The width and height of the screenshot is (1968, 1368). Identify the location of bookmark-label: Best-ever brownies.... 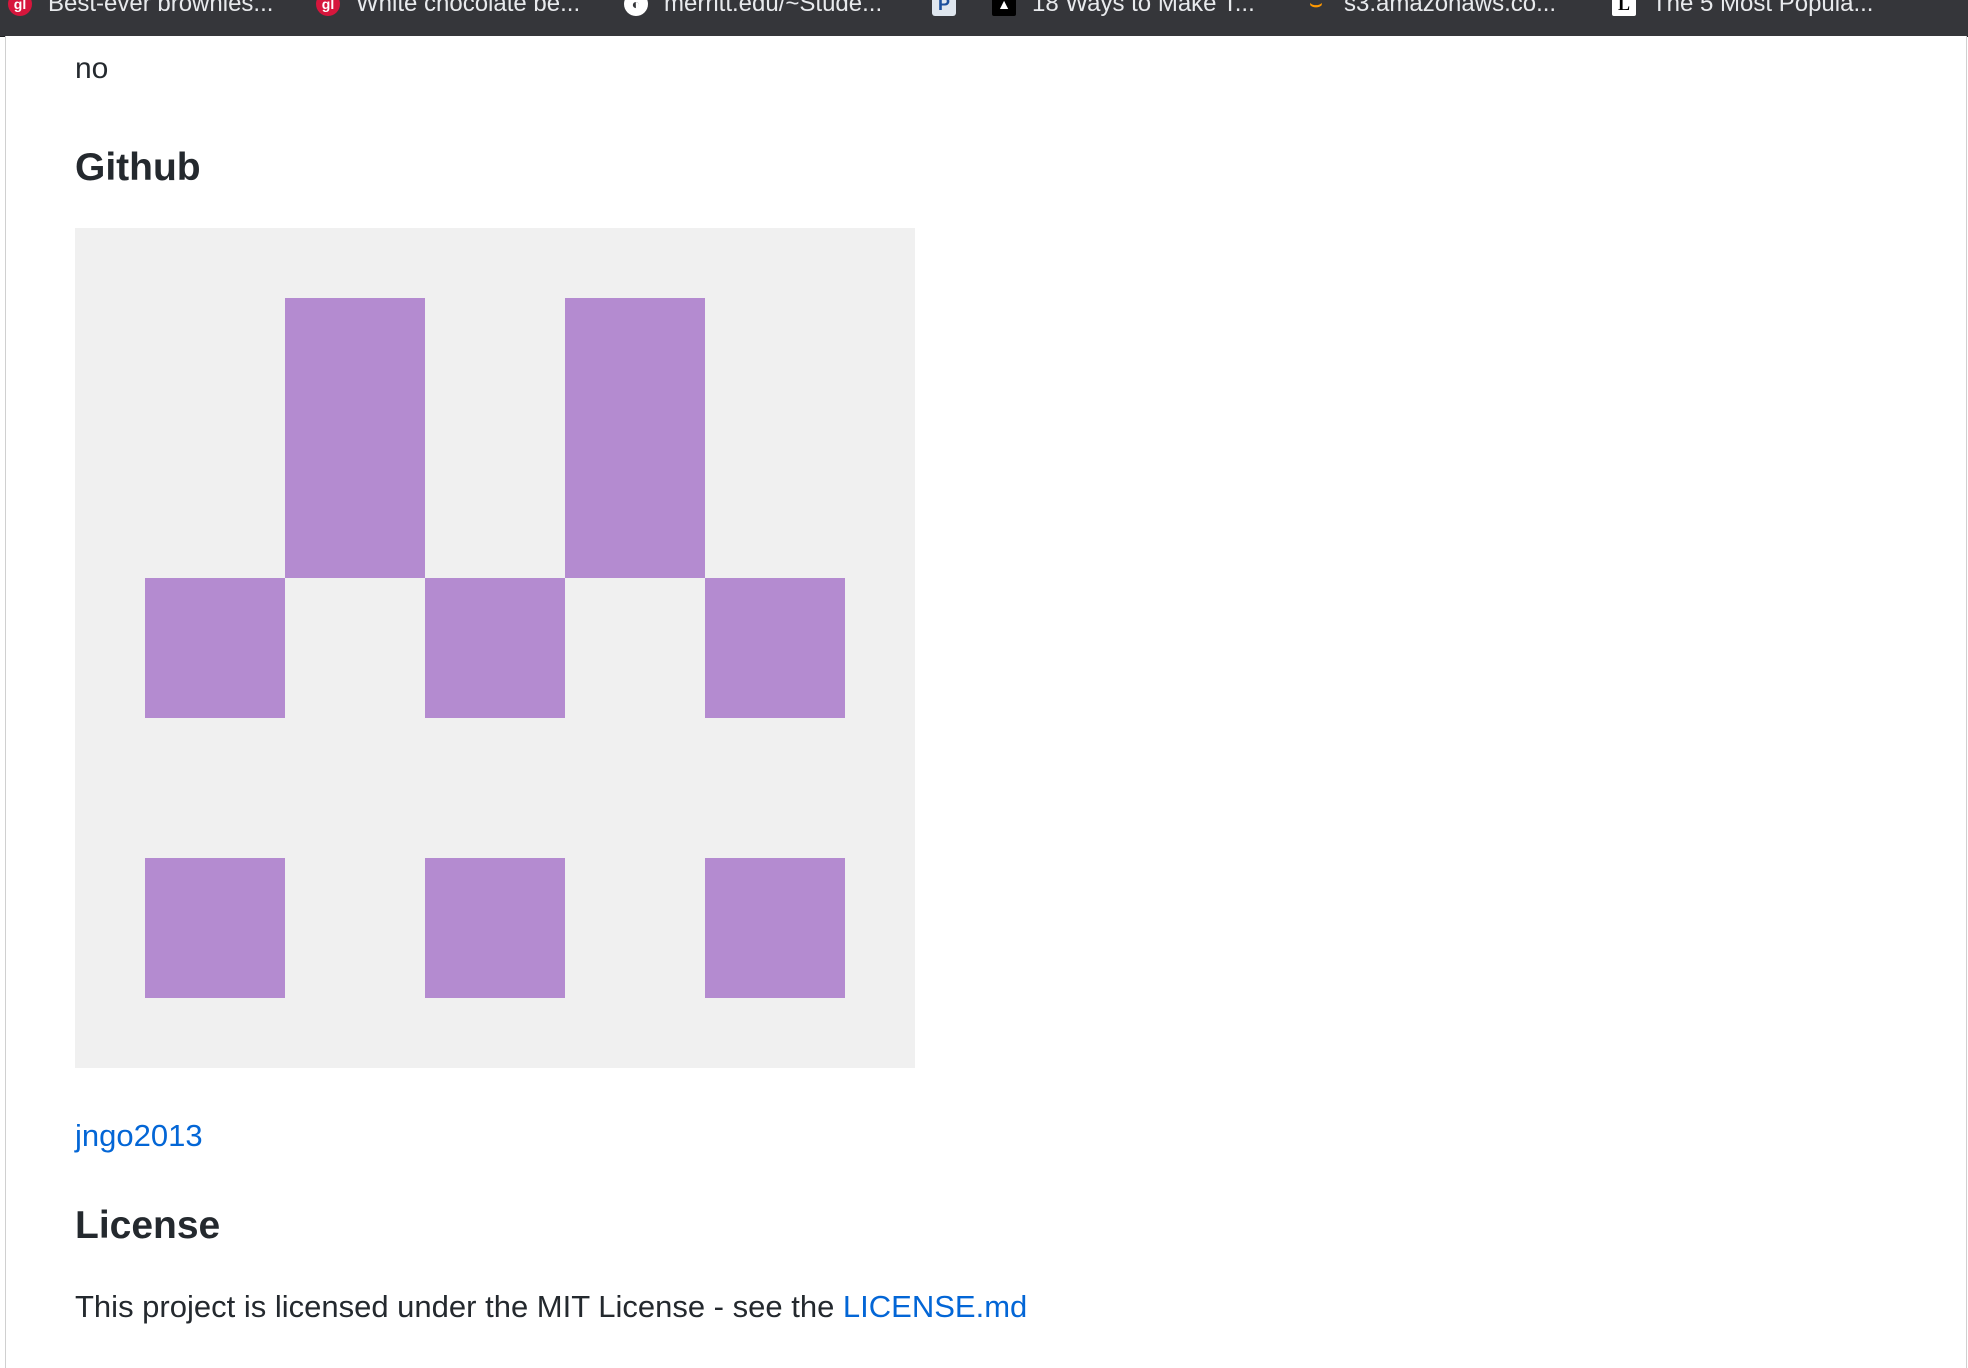
(161, 8).